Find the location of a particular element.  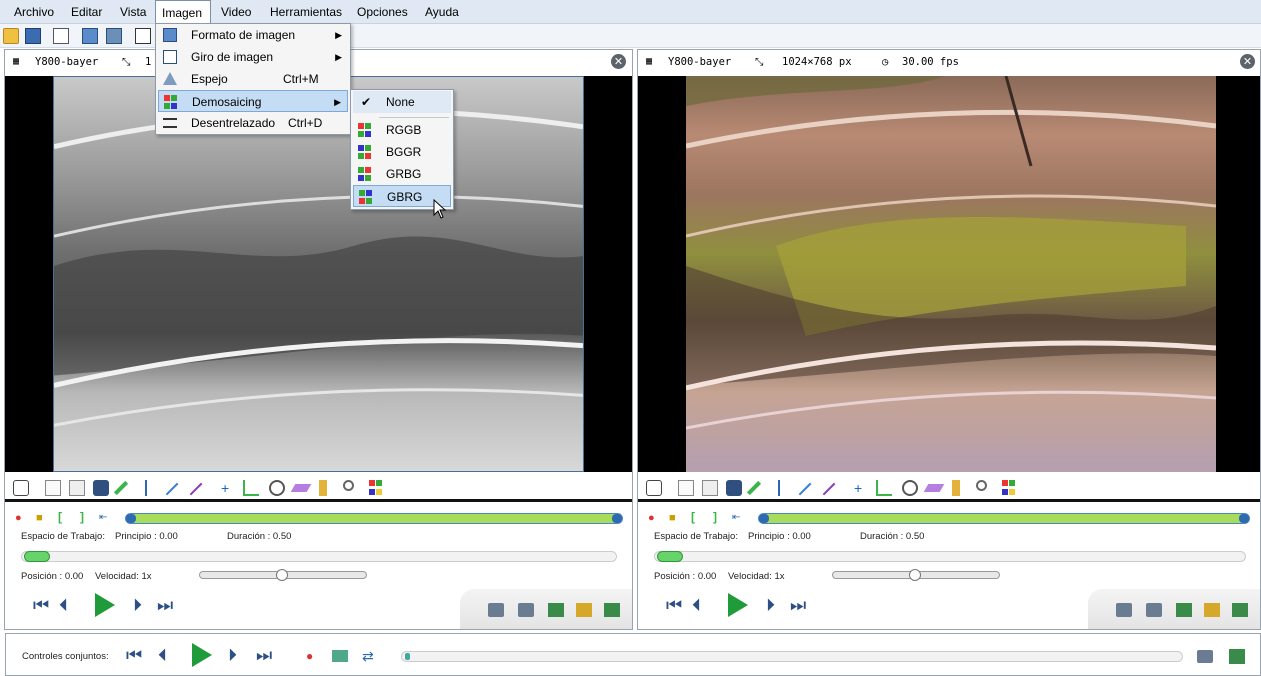

menu-item-espejo: Espejo Ctrl+M is located at coordinates (253, 79).